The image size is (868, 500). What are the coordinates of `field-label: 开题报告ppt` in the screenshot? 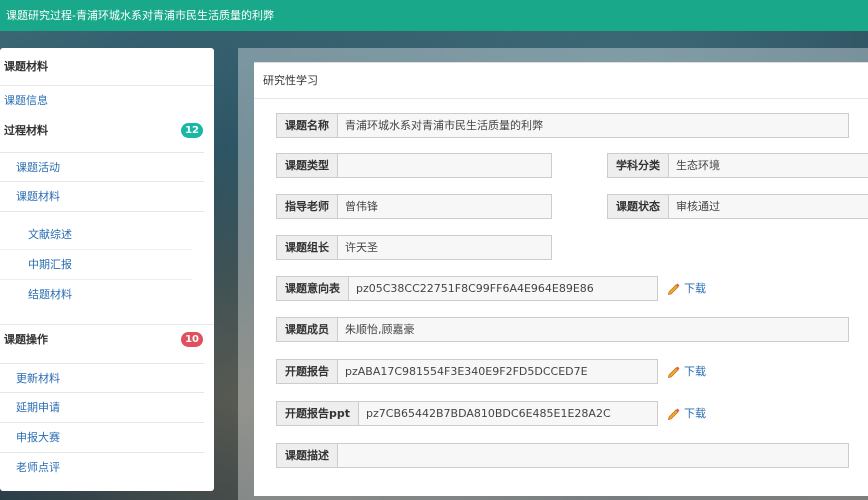 It's located at (318, 413).